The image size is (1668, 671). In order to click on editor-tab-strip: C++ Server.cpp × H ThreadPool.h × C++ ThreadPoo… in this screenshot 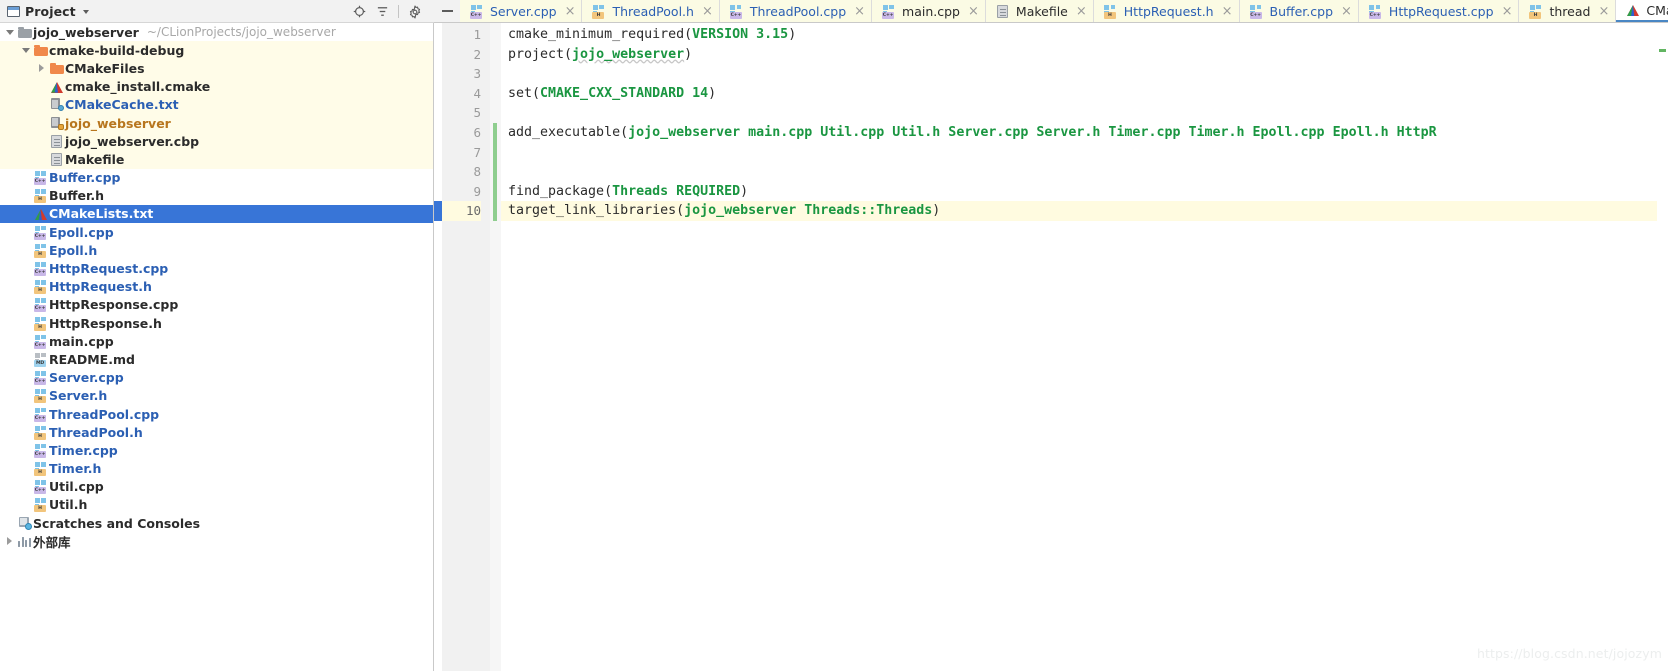, I will do `click(1051, 11)`.